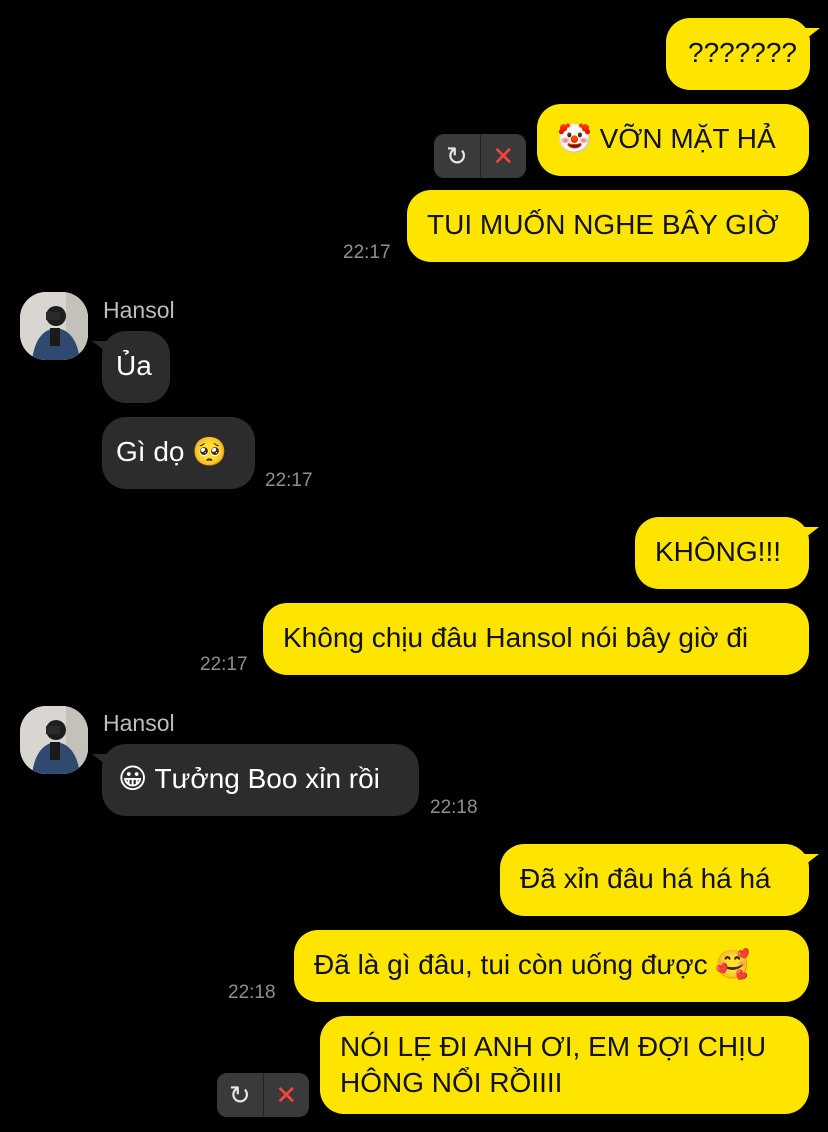 The height and width of the screenshot is (1132, 828). Describe the element at coordinates (451, 1082) in the screenshot. I see `message-text-line-2: HÔNG NỔI RỒIIII` at that location.